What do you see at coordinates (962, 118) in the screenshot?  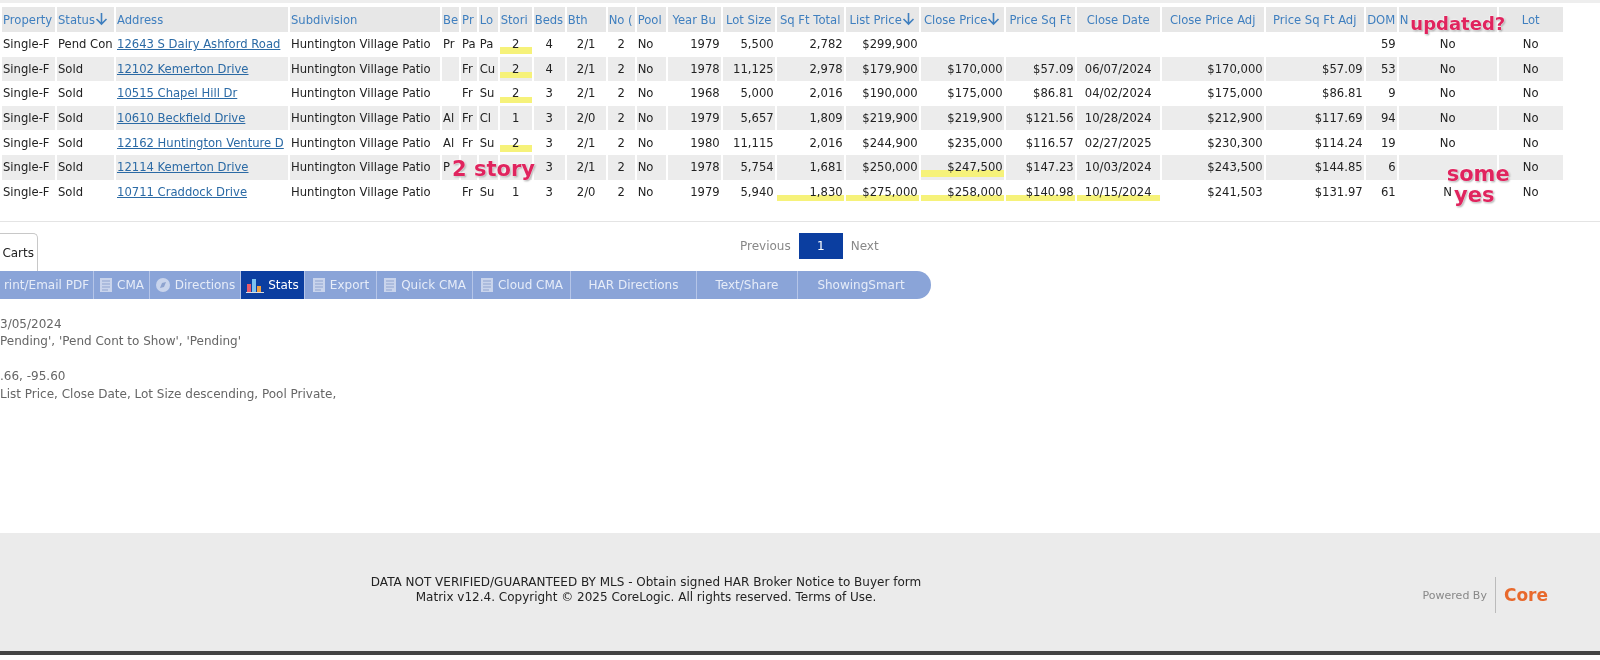 I see `table-cell: $219,900` at bounding box center [962, 118].